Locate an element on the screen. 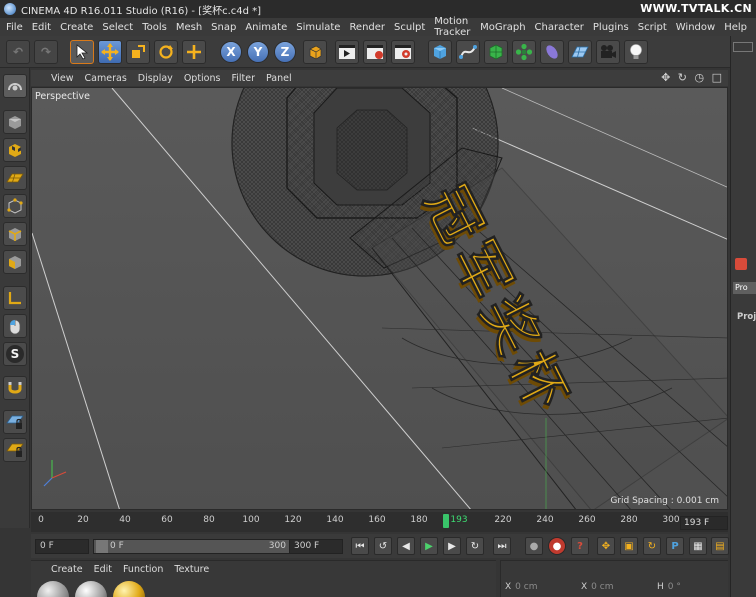  next-key-icon: ↻ is located at coordinates (475, 546).